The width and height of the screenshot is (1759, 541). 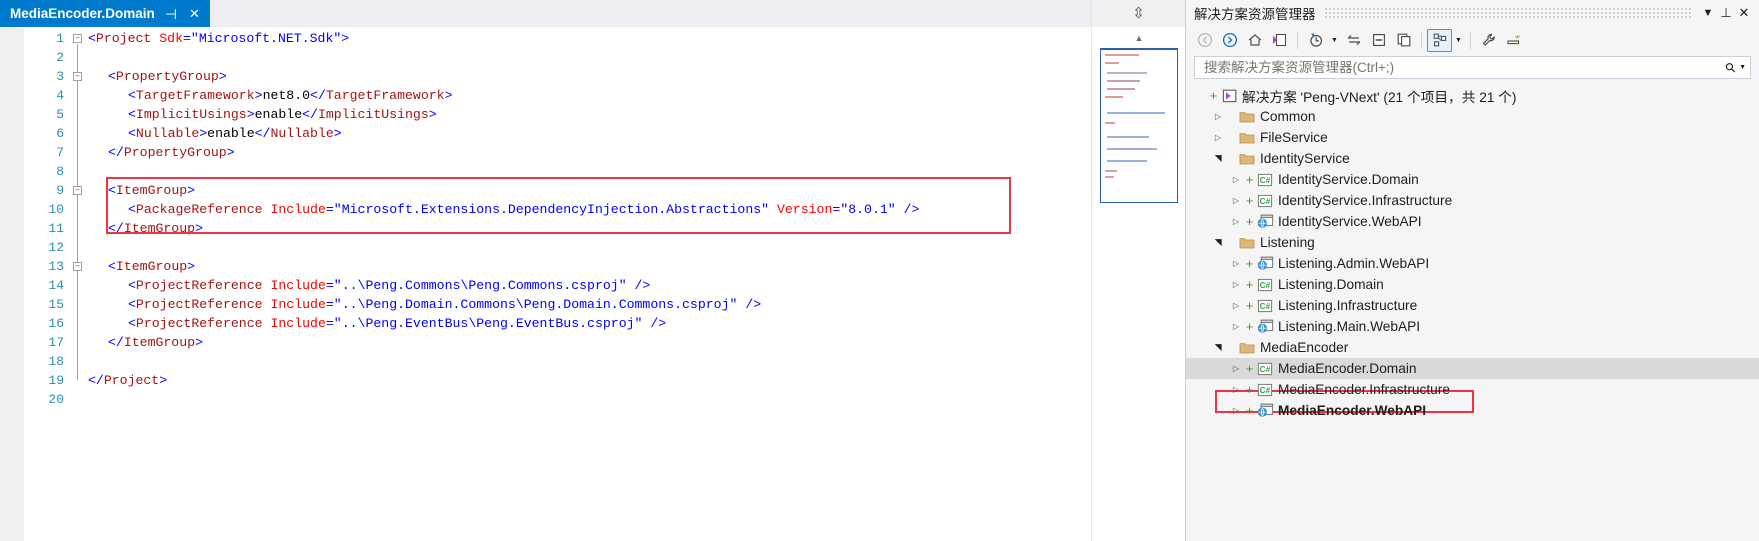 I want to click on line-number: 3, so click(x=60, y=76).